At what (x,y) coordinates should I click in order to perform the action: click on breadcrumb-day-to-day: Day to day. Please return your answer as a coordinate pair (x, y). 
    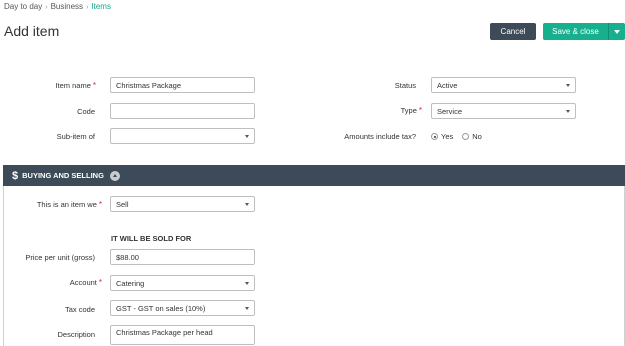
    Looking at the image, I should click on (23, 6).